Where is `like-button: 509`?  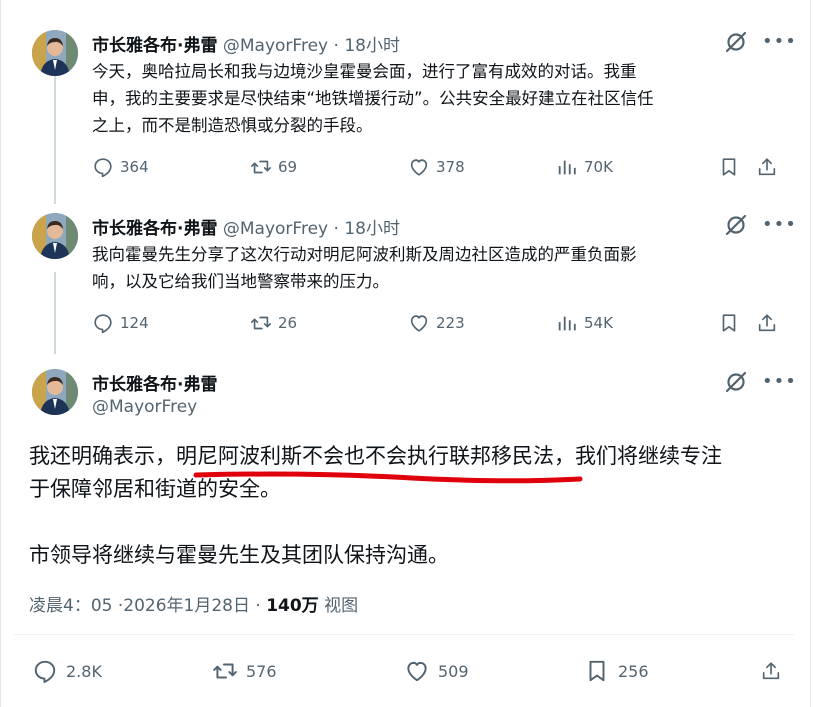
like-button: 509 is located at coordinates (494, 671).